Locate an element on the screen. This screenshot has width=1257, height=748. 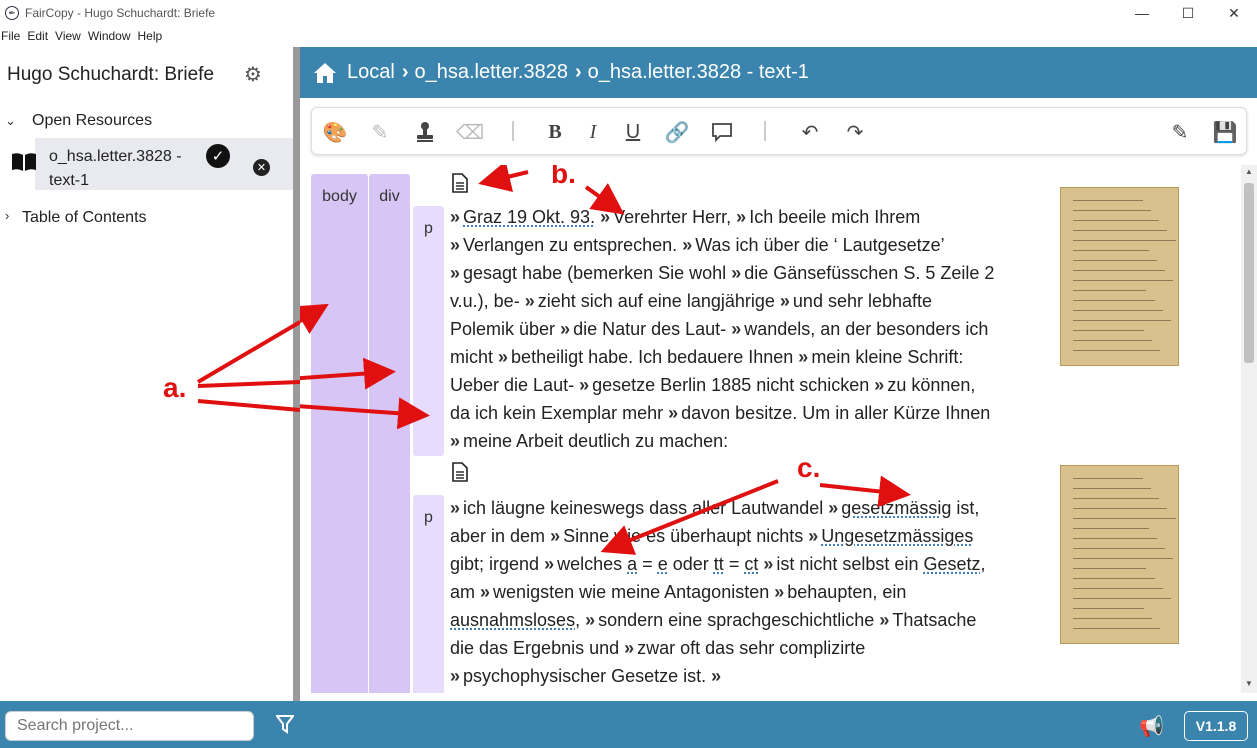
marker-icon: ✎ is located at coordinates (380, 132).